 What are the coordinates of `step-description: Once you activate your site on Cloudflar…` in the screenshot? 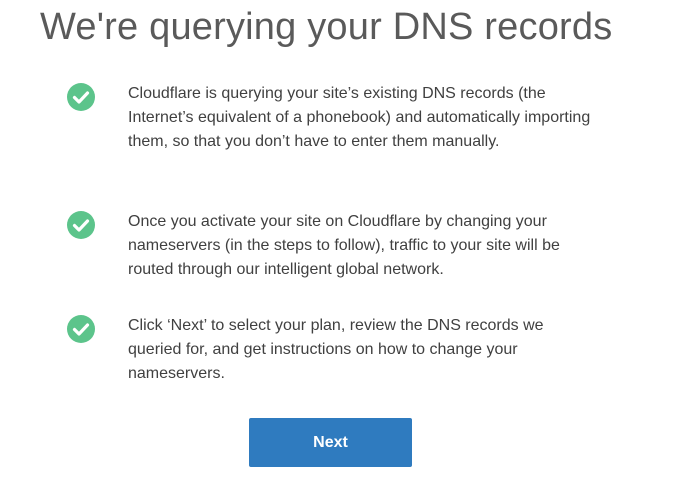 It's located at (344, 245).